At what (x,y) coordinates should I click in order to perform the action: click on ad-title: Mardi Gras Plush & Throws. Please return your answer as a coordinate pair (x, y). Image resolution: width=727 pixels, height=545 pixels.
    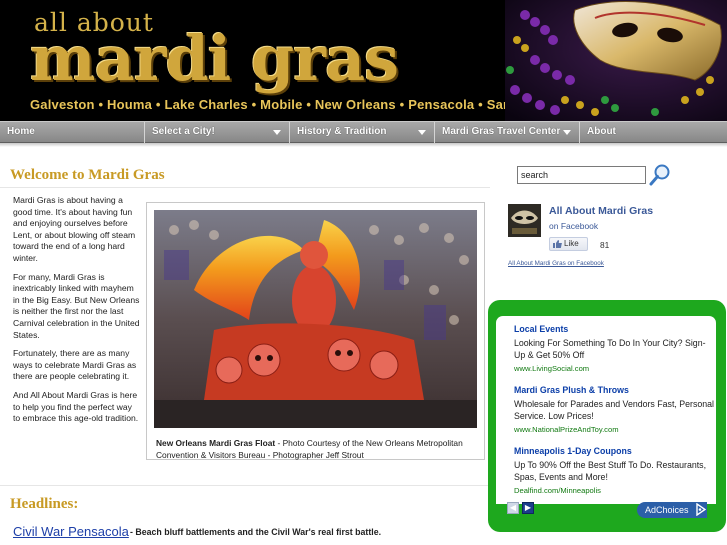
    Looking at the image, I should click on (614, 390).